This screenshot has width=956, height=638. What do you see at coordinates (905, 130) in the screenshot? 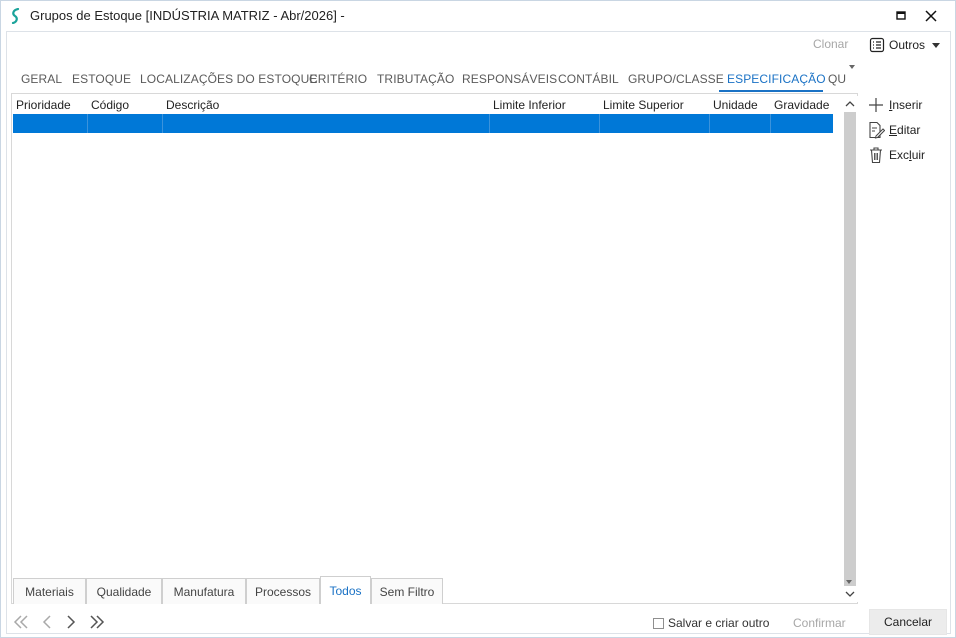
I see `edit-label: Editar` at bounding box center [905, 130].